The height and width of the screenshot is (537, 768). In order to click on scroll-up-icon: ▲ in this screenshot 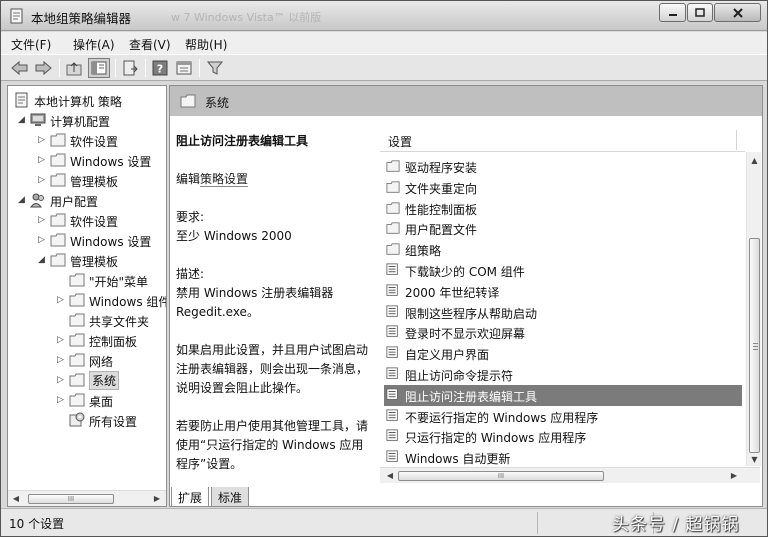, I will do `click(754, 160)`.